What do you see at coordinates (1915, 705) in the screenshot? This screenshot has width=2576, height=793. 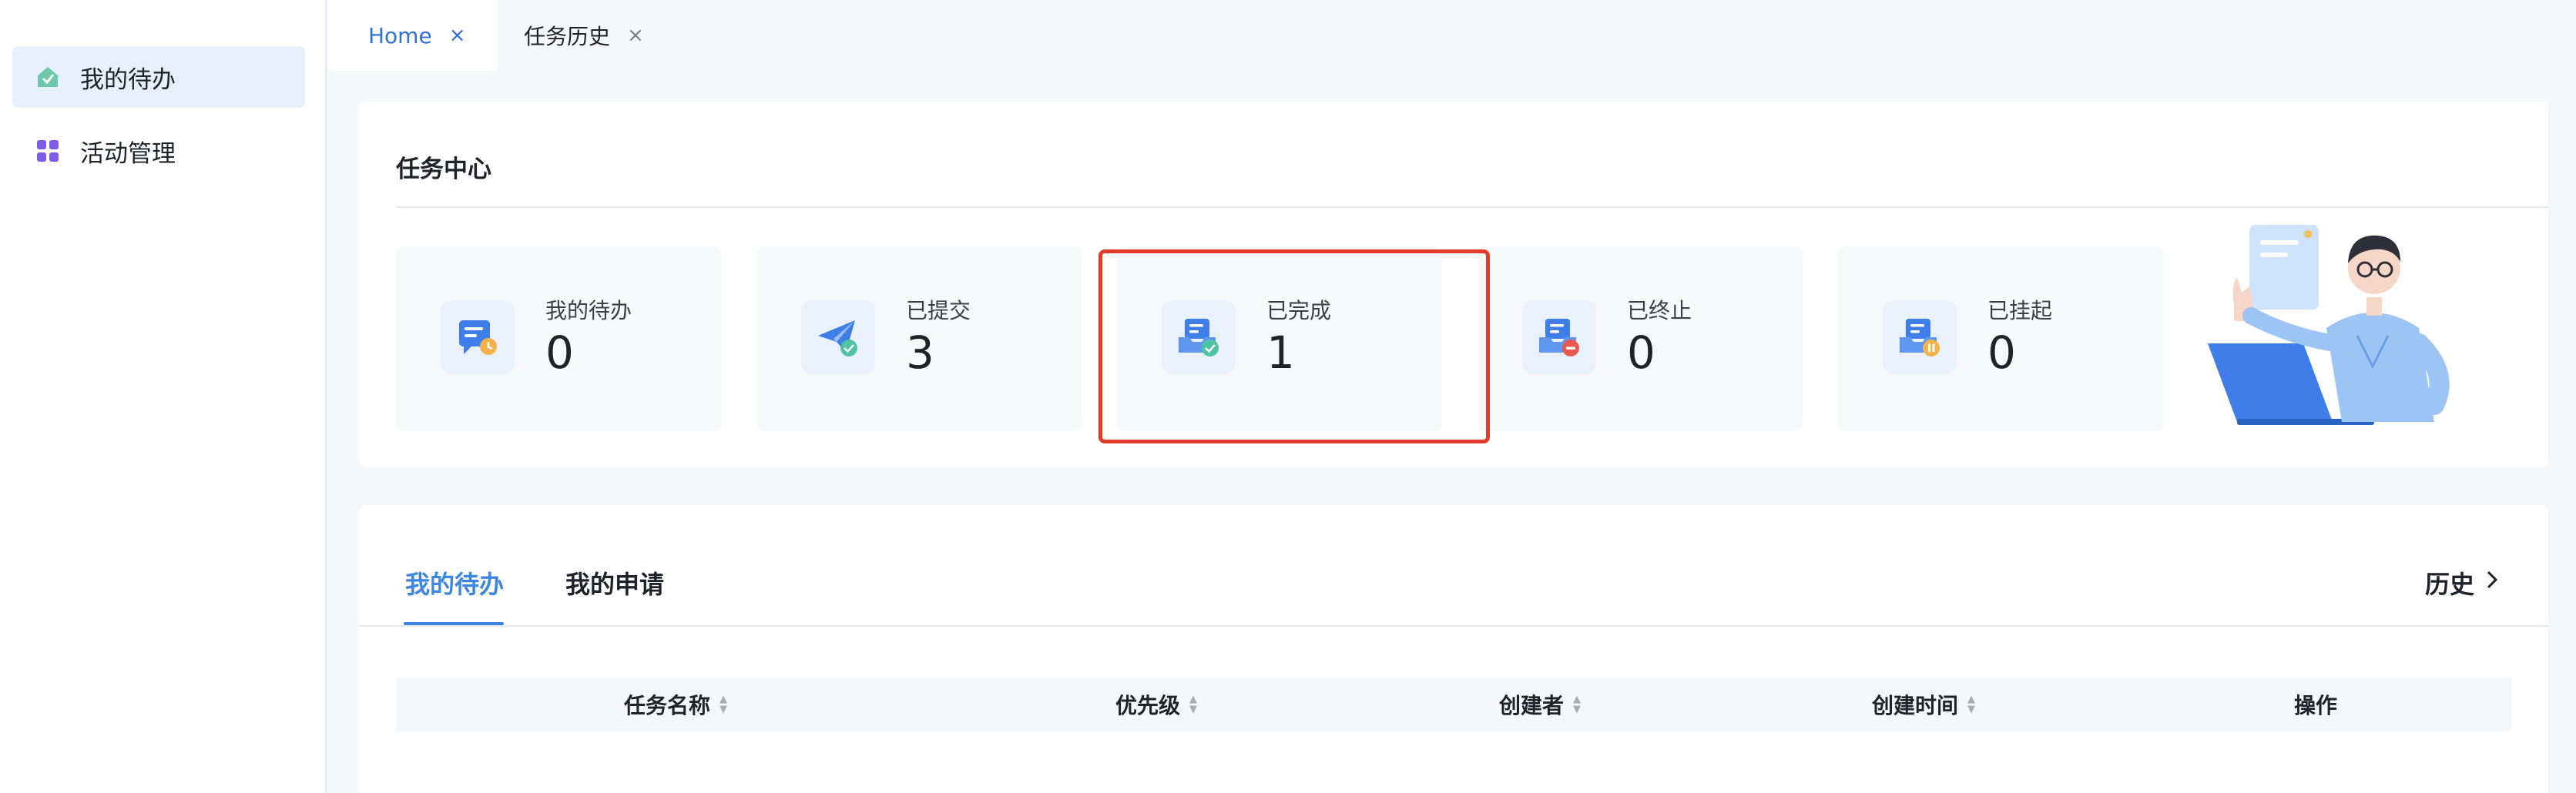 I see `column-label: 创建时间` at bounding box center [1915, 705].